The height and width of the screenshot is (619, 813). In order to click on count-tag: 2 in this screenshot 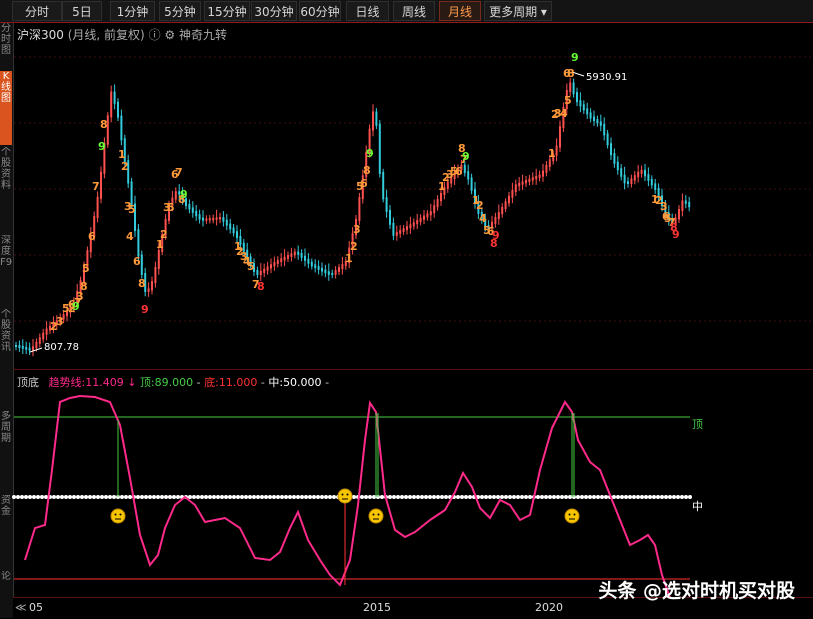, I will do `click(164, 234)`.